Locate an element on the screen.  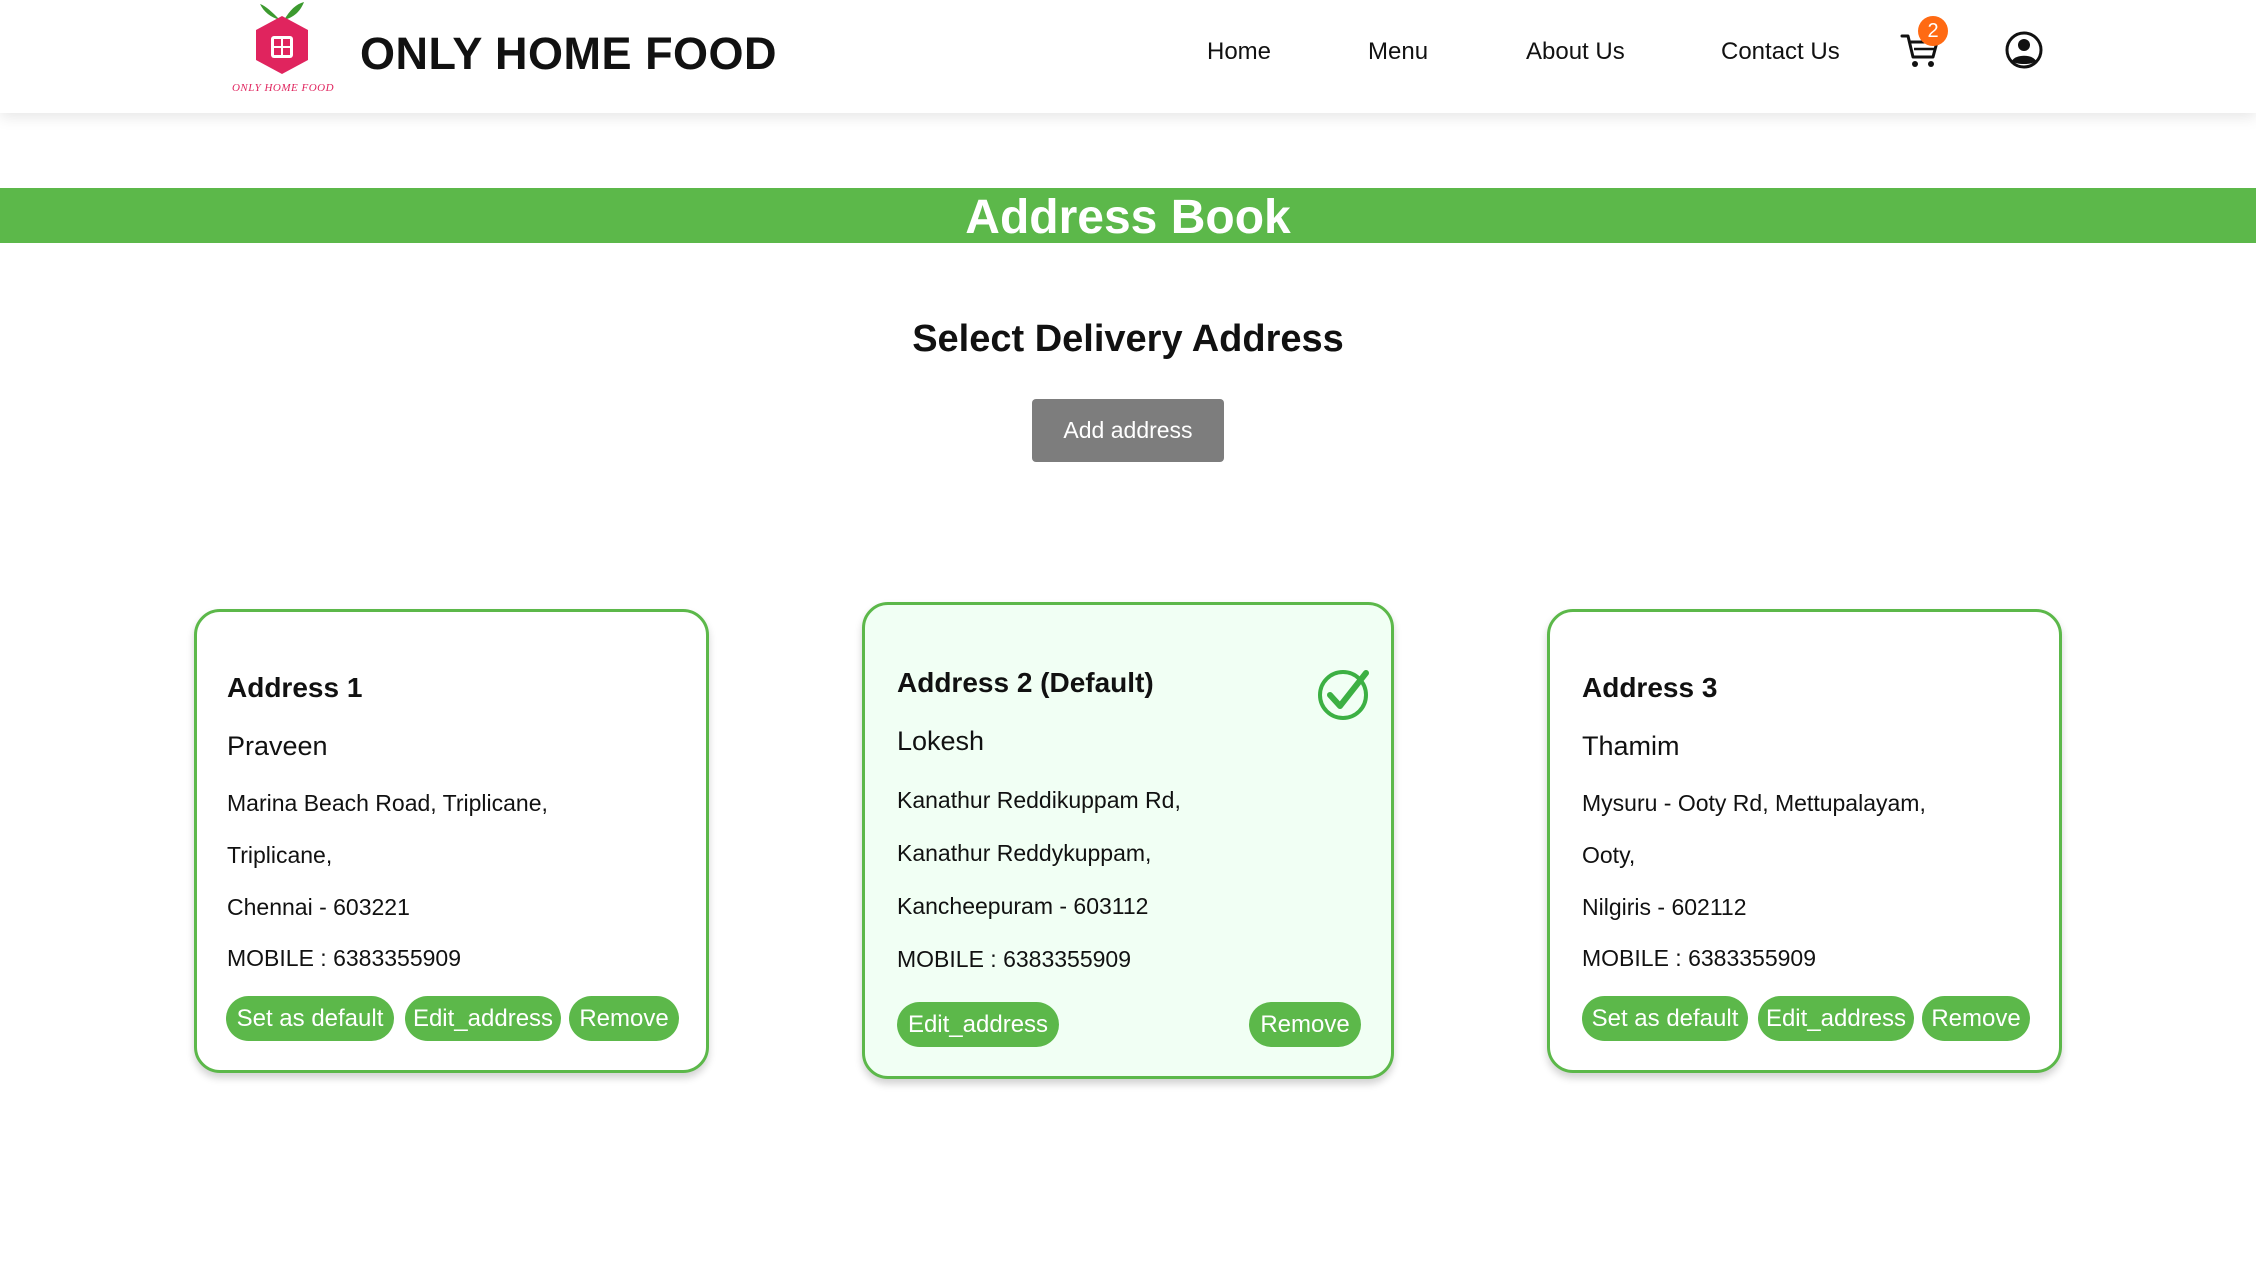
address-line-3: Kancheepuram - 603112 is located at coordinates (1023, 906).